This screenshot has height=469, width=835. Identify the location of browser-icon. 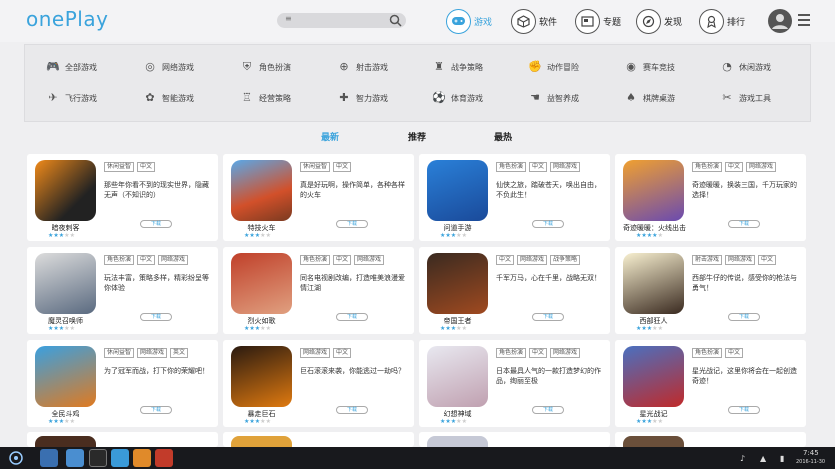
(49, 458).